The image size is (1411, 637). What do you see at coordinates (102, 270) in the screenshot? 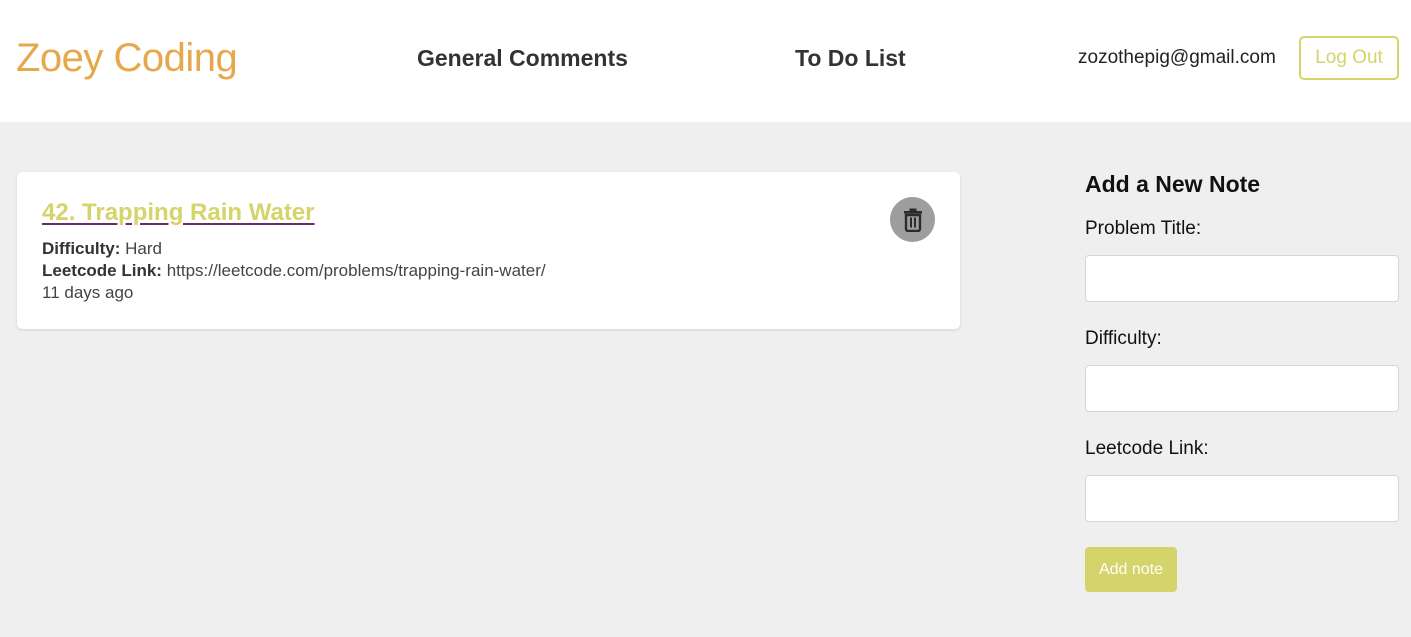
I see `leetcode-link-label: Leetcode Link:` at bounding box center [102, 270].